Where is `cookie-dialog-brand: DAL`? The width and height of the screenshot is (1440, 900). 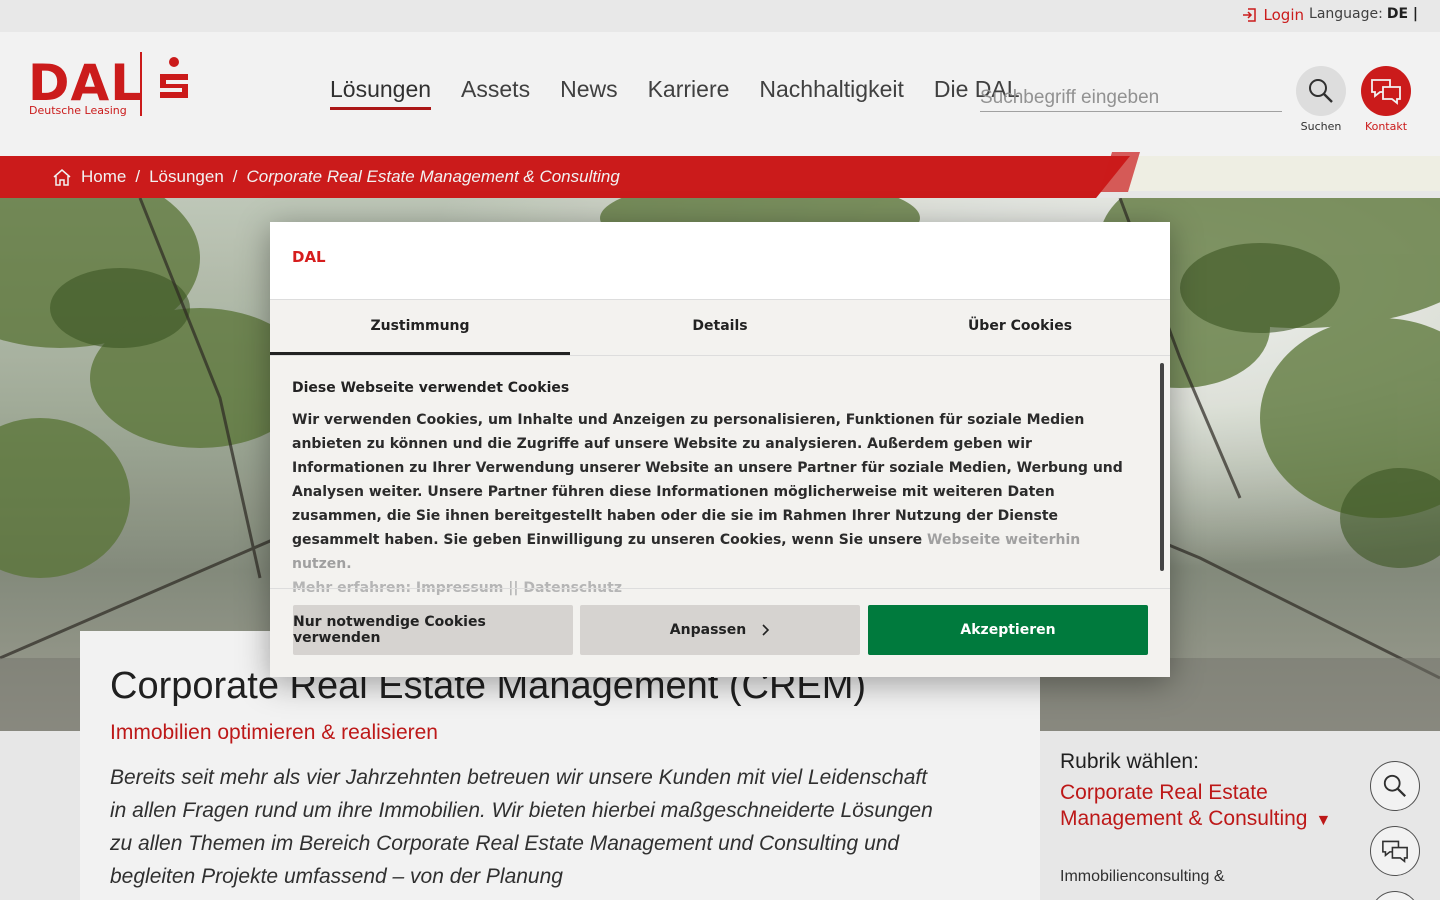
cookie-dialog-brand: DAL is located at coordinates (720, 261).